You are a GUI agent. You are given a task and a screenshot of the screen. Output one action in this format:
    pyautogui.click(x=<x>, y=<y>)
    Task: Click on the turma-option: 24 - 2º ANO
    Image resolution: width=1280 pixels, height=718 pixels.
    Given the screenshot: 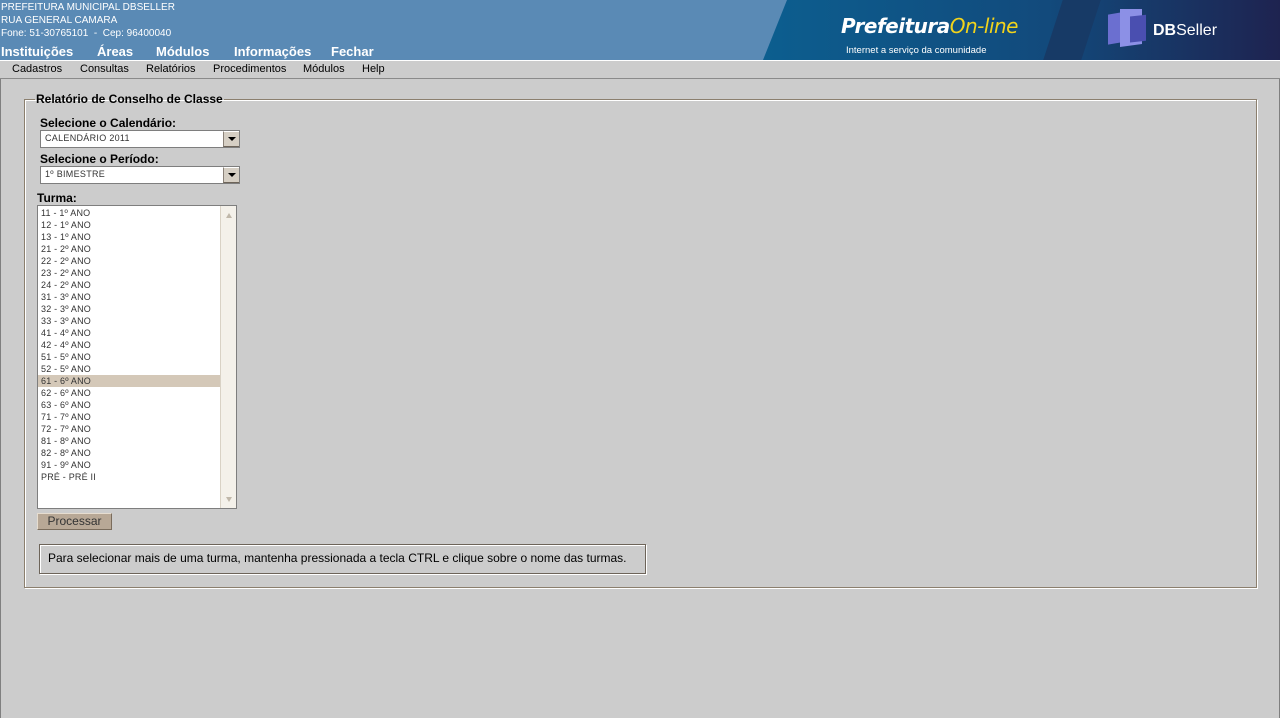 What is the action you would take?
    pyautogui.click(x=129, y=285)
    